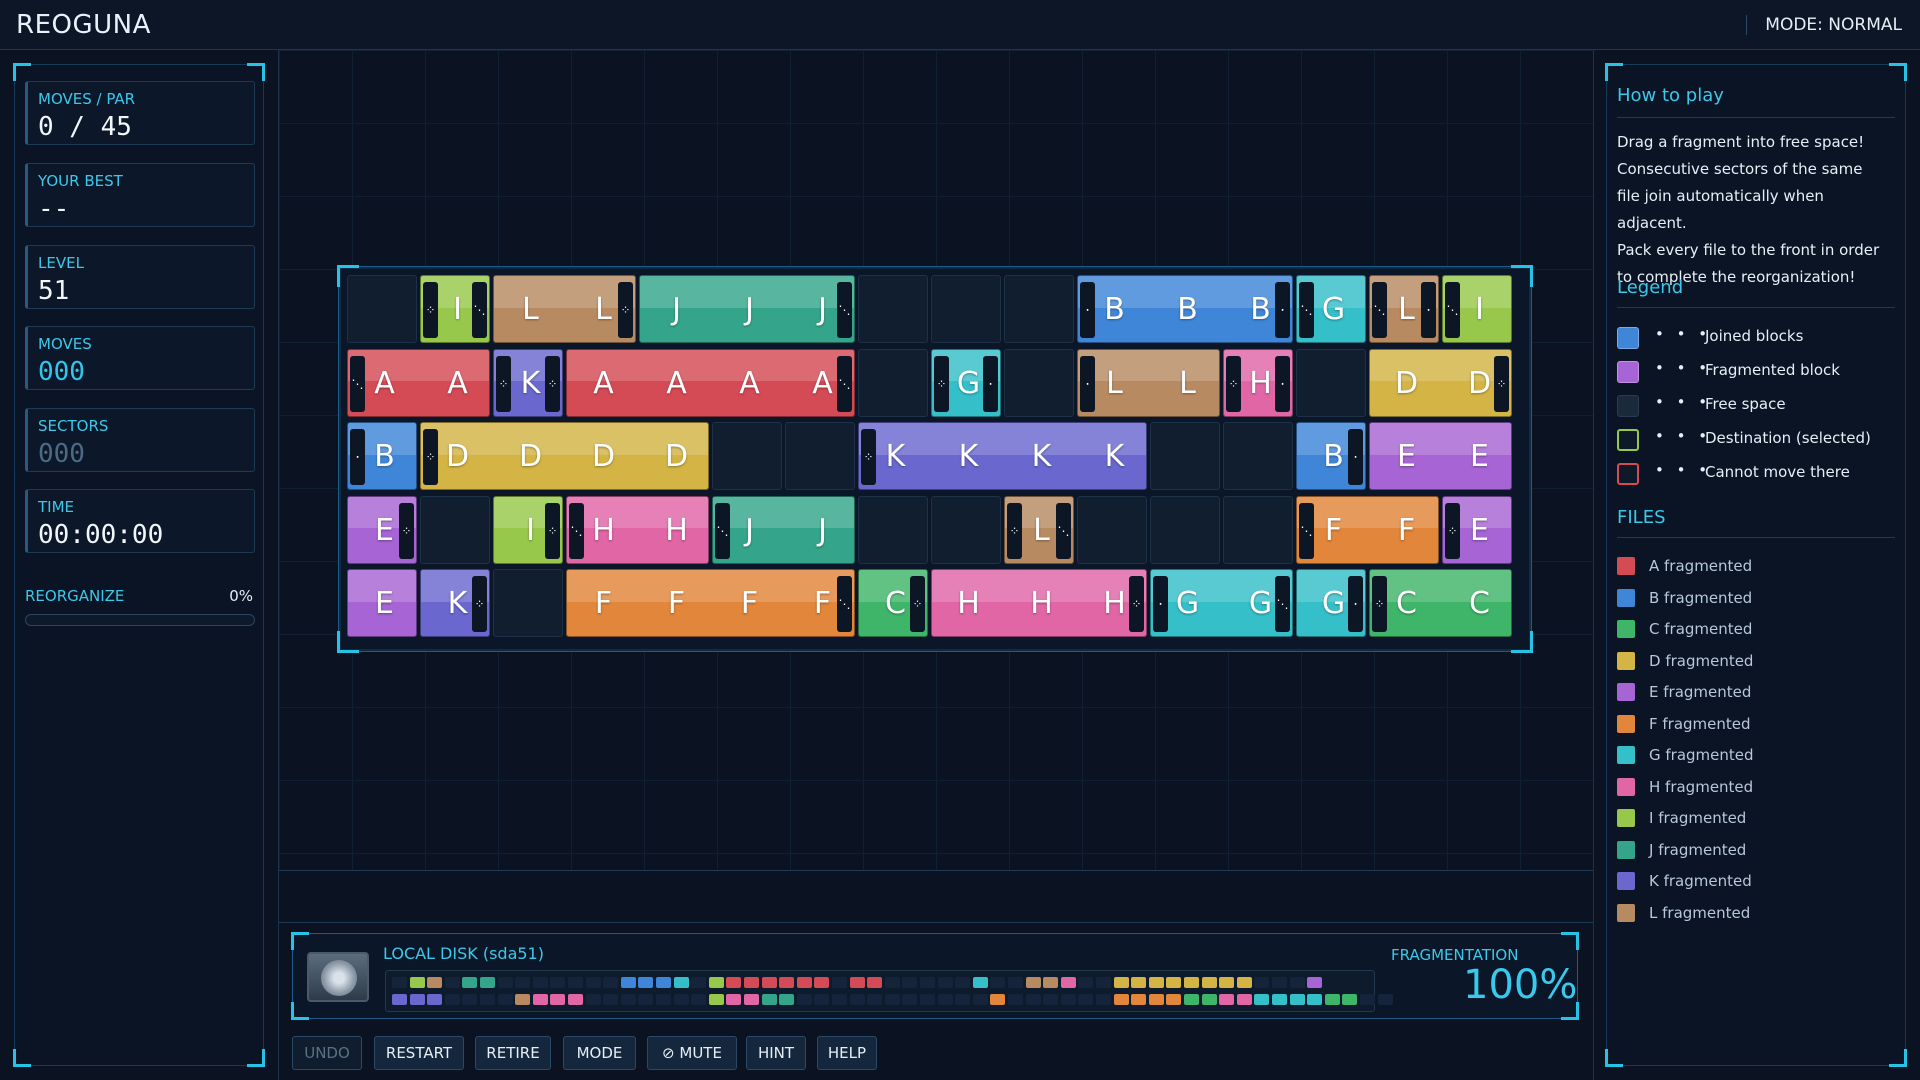 The width and height of the screenshot is (1920, 1080). Describe the element at coordinates (418, 382) in the screenshot. I see `file-block-a: A A ⋱` at that location.